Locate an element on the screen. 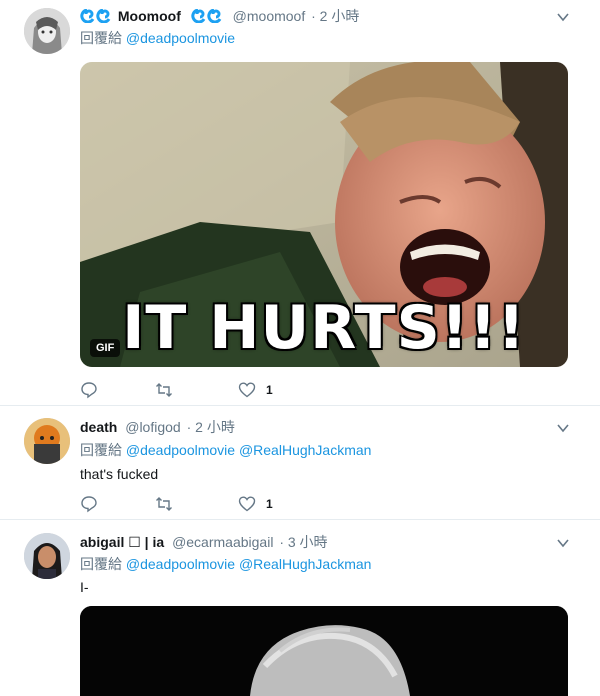 The height and width of the screenshot is (696, 600). gif-caption: IT HURTS!!! is located at coordinates (324, 328).